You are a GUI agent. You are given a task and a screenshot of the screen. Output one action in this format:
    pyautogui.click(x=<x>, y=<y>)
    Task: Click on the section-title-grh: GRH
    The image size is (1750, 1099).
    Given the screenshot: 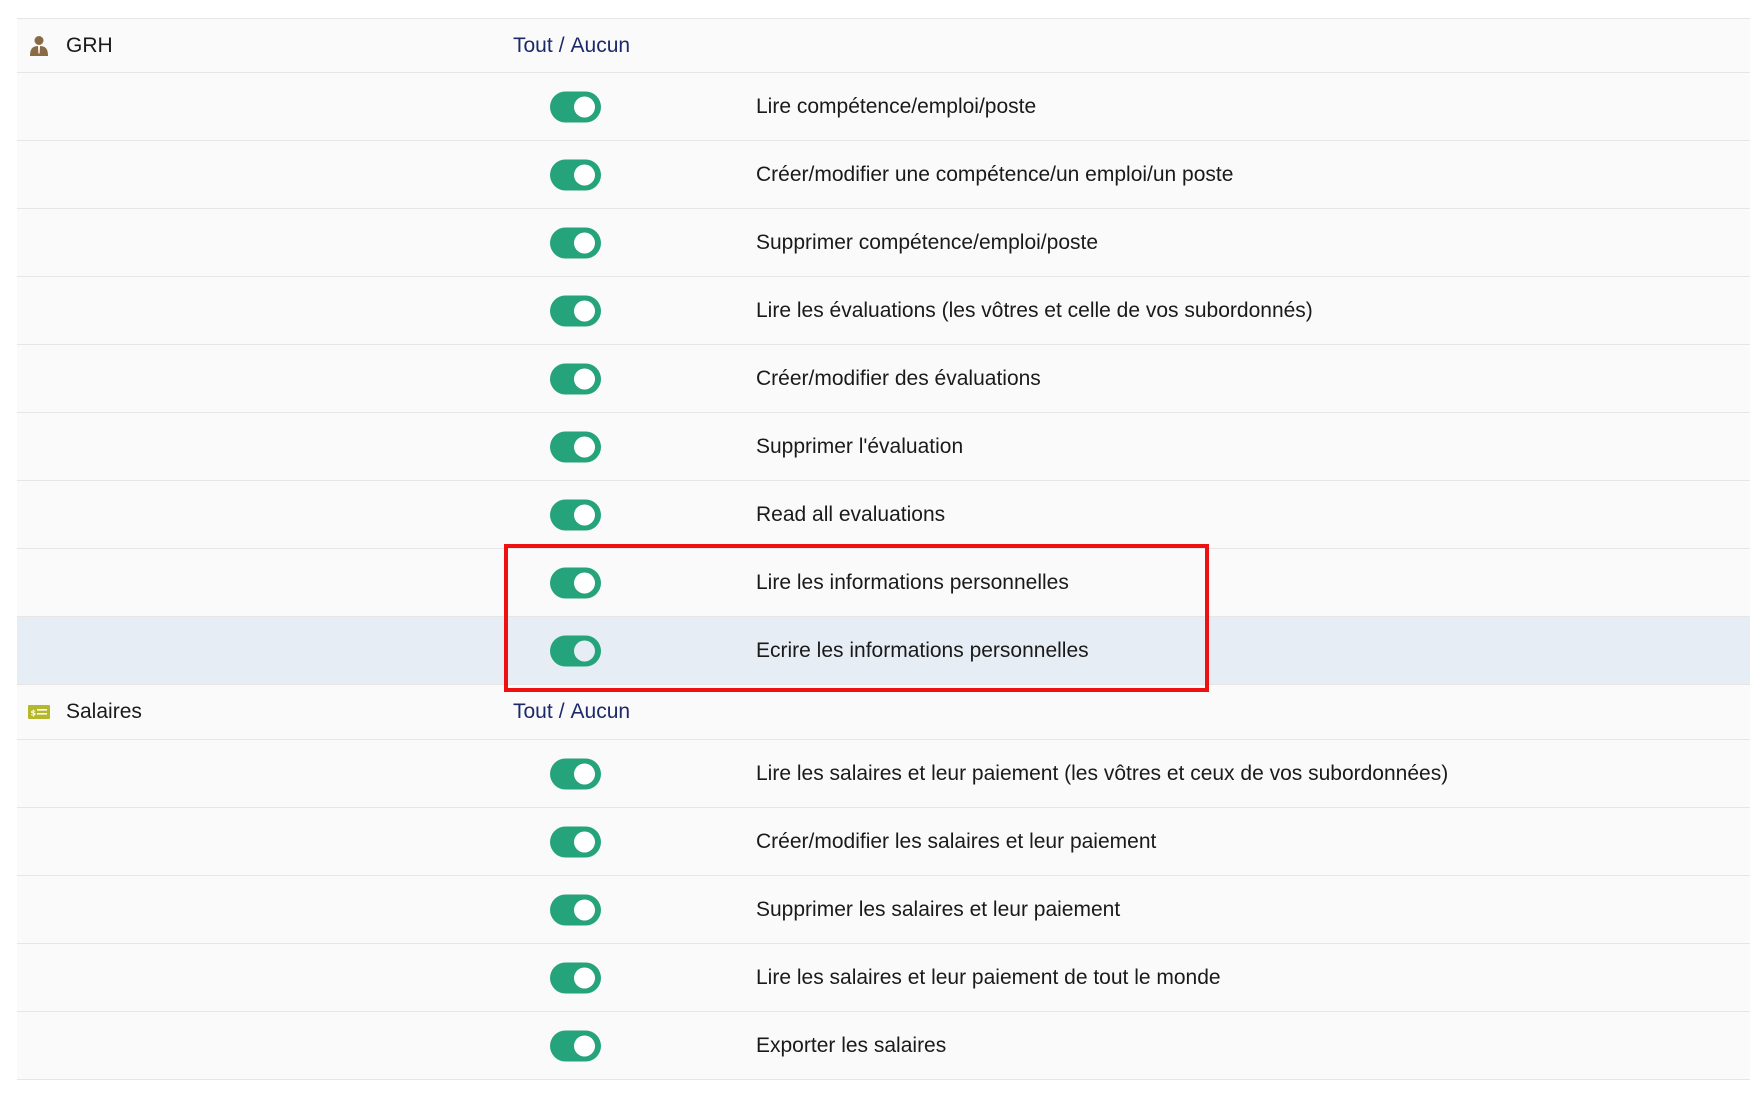 What is the action you would take?
    pyautogui.click(x=70, y=45)
    